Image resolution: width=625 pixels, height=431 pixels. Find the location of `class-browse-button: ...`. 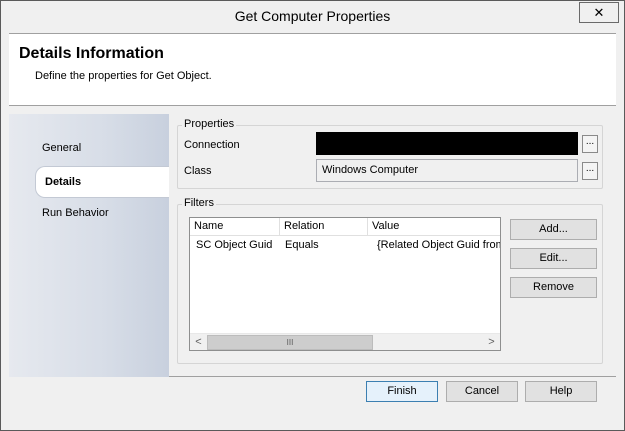

class-browse-button: ... is located at coordinates (590, 171).